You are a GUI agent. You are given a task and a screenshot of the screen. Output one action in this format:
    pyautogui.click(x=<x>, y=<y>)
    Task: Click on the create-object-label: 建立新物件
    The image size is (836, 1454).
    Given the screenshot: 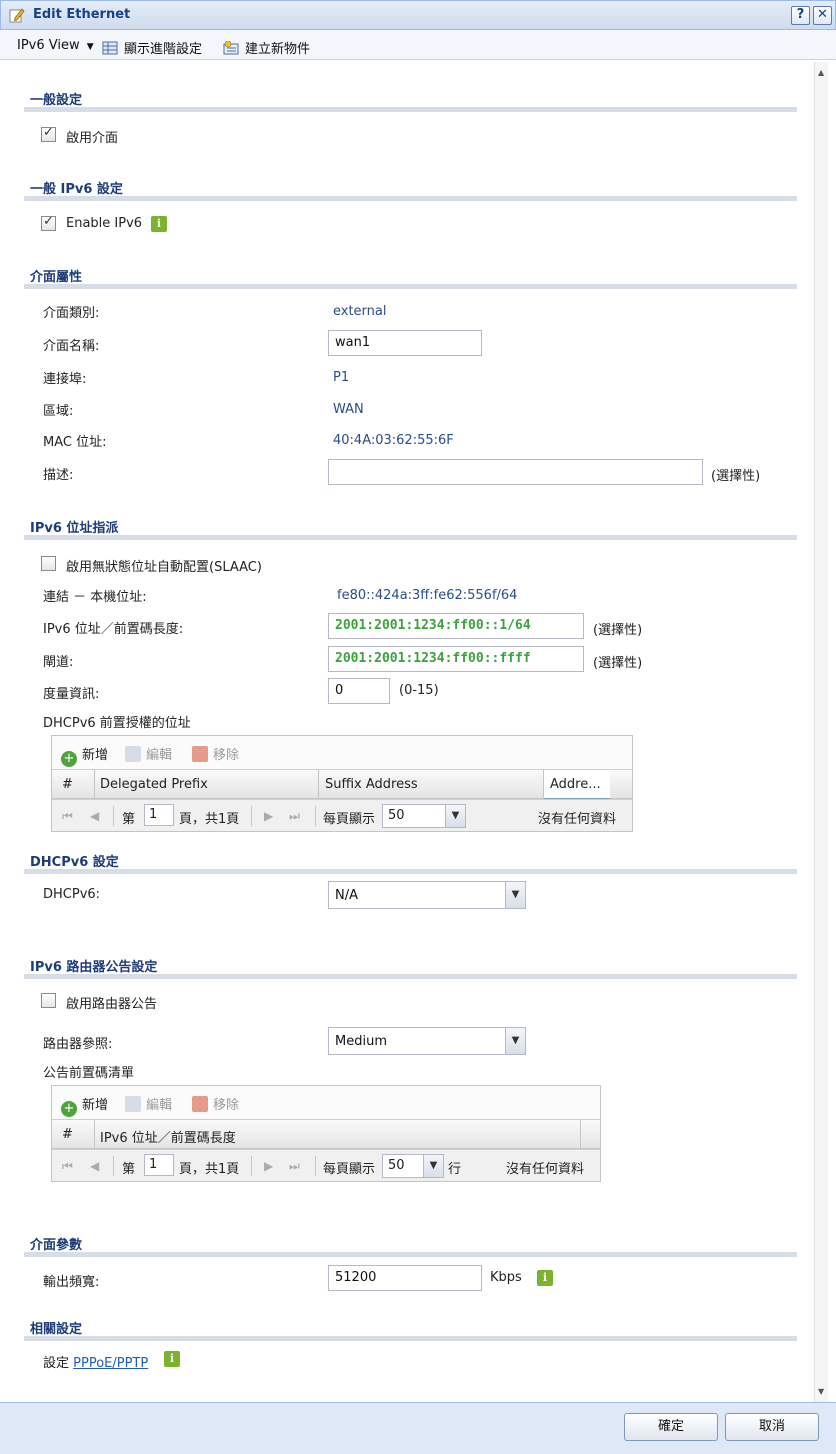 What is the action you would take?
    pyautogui.click(x=278, y=49)
    